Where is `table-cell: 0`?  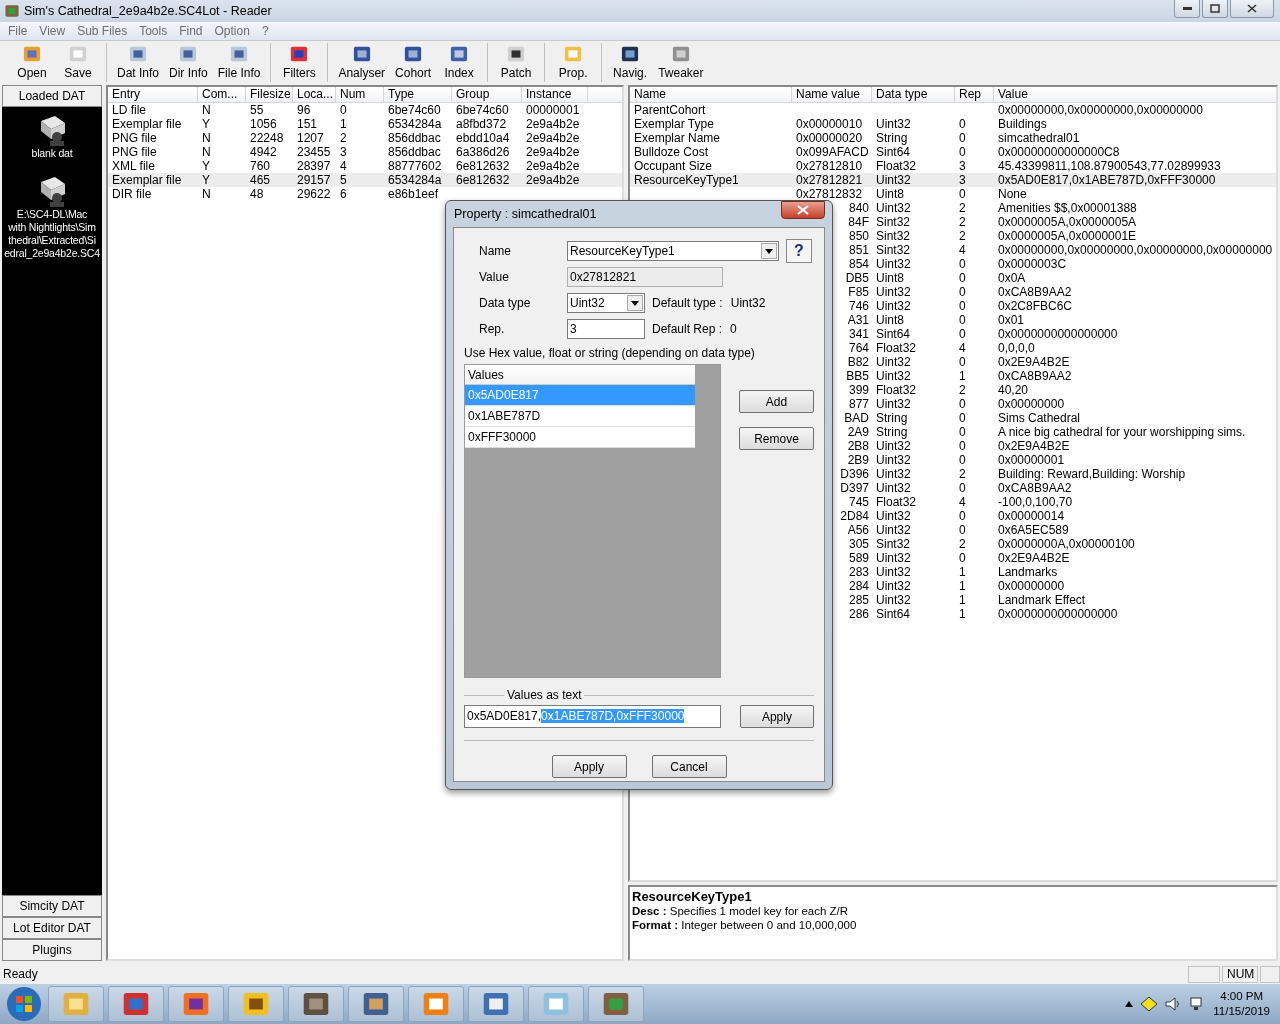
table-cell: 0 is located at coordinates (962, 306).